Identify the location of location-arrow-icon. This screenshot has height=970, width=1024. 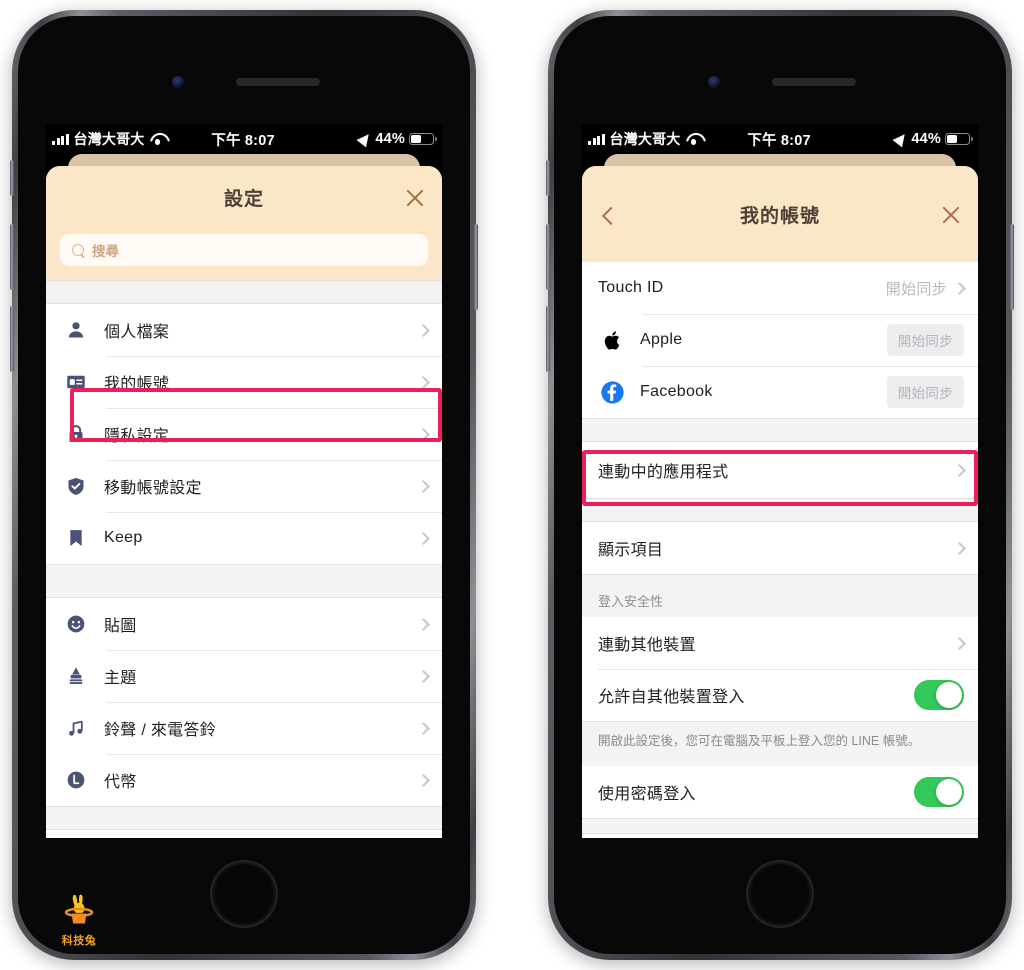
(901, 139).